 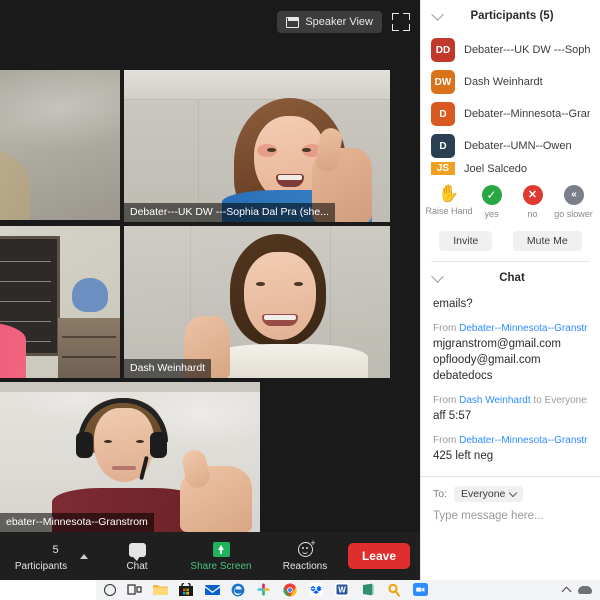 What do you see at coordinates (36, 550) in the screenshot?
I see `people-icon` at bounding box center [36, 550].